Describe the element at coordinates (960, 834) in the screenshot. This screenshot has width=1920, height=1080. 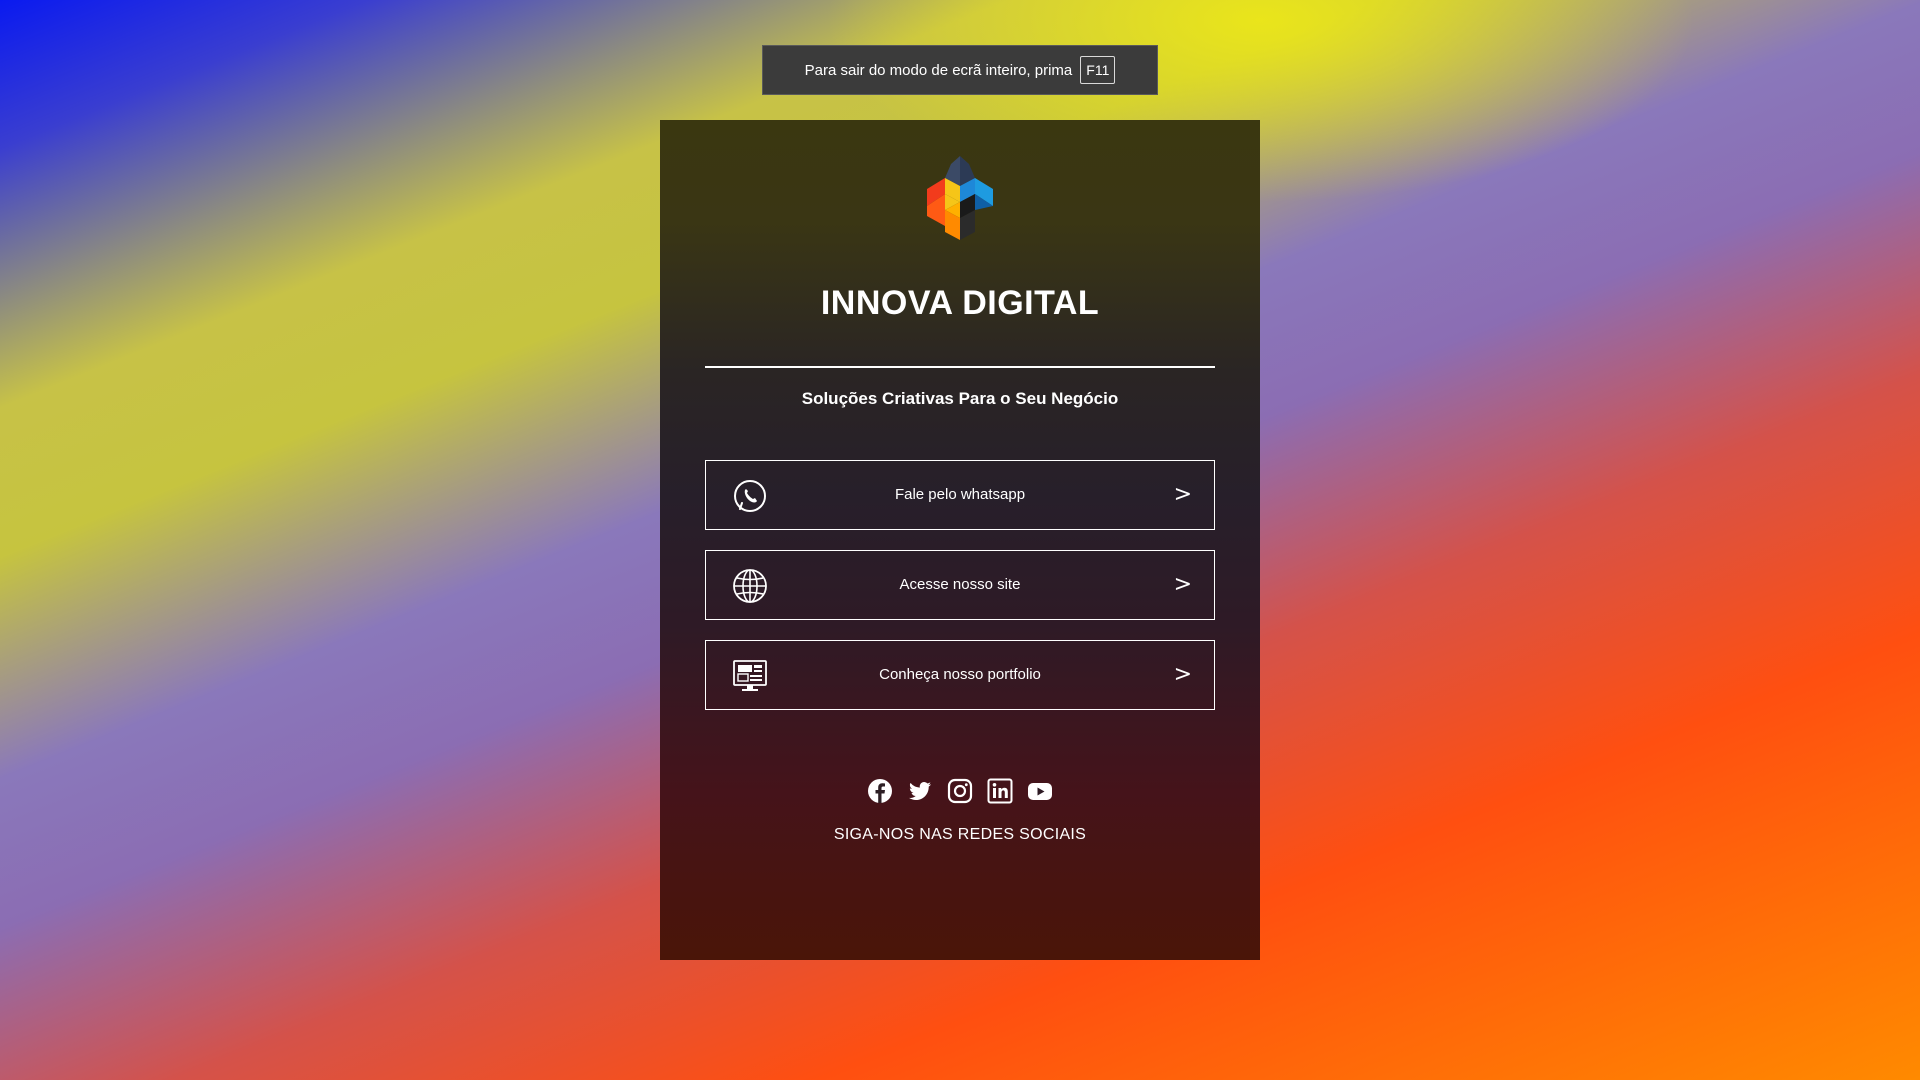
I see `social-caption: SIGA-NOS NAS REDES SOCIAIS` at that location.